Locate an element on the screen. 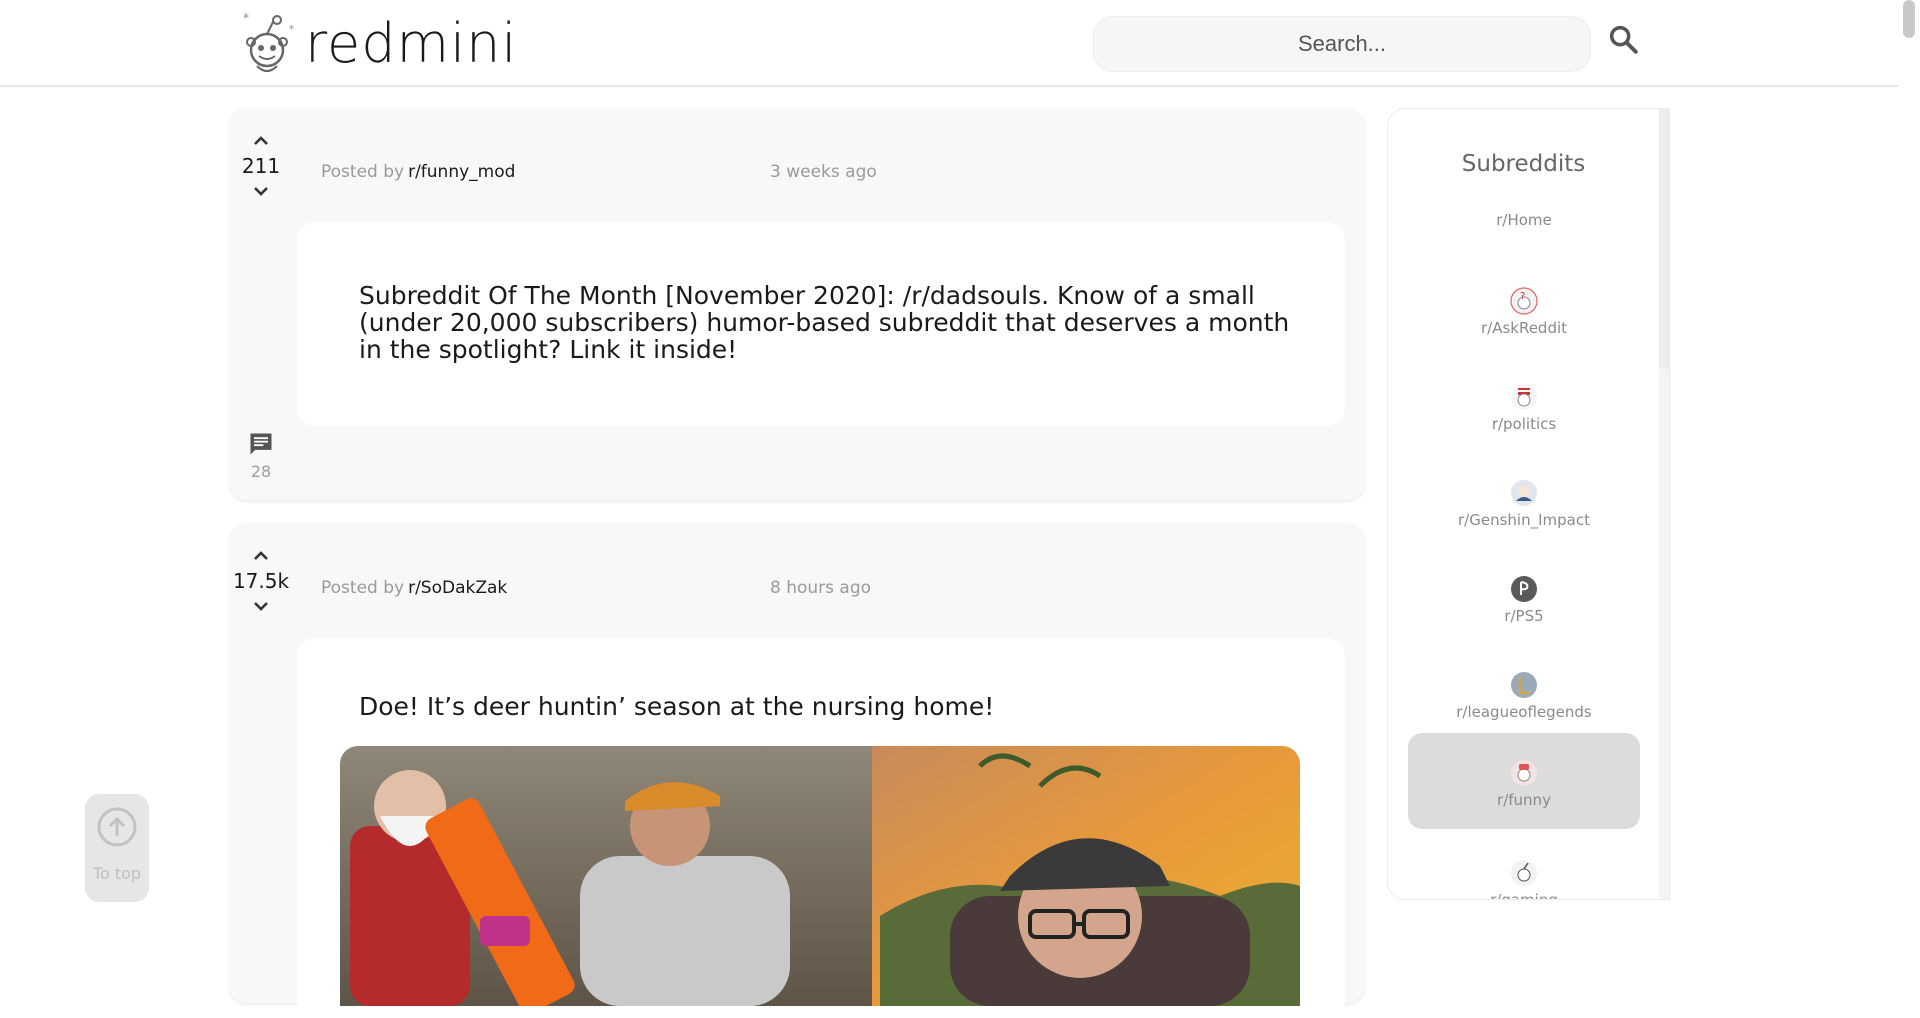  sidebar-item-label: r/gaming is located at coordinates (1524, 895).